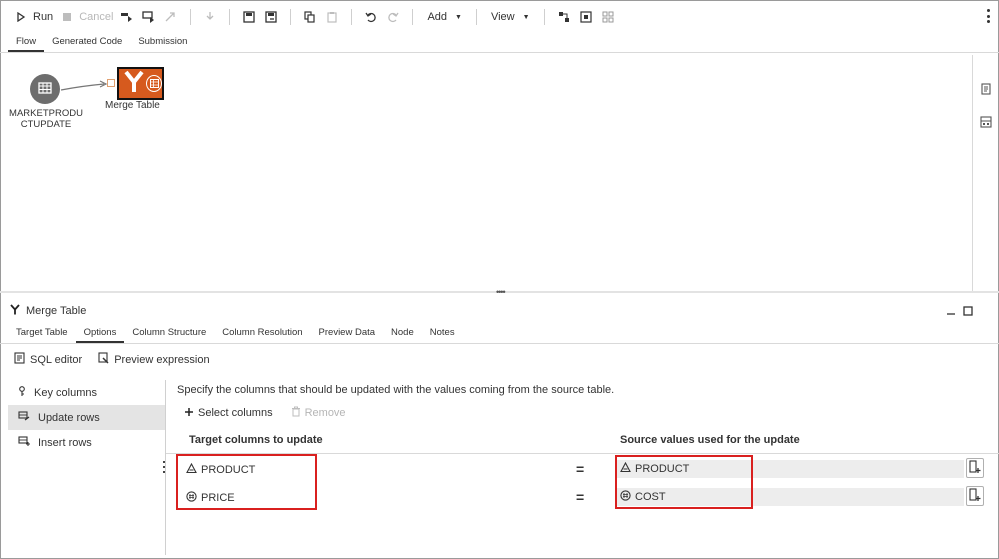 The image size is (999, 559). I want to click on add-menu-label: Add, so click(437, 17).